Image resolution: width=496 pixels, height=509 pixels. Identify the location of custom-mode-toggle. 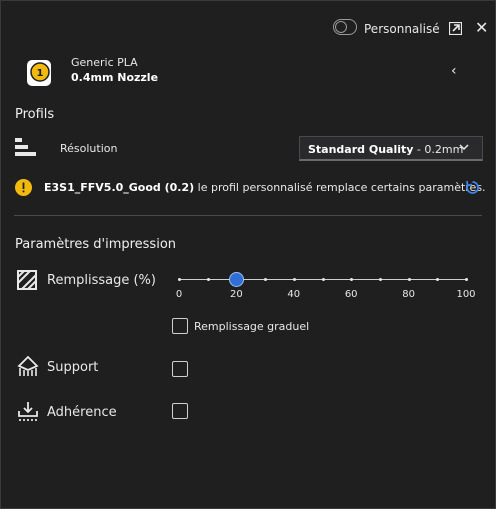
(345, 27).